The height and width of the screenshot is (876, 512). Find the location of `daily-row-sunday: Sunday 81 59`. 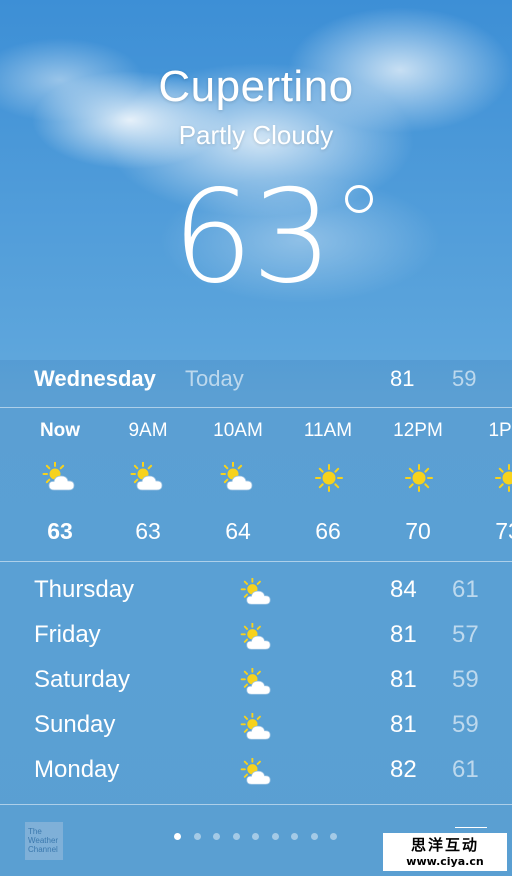

daily-row-sunday: Sunday 81 59 is located at coordinates (256, 727).